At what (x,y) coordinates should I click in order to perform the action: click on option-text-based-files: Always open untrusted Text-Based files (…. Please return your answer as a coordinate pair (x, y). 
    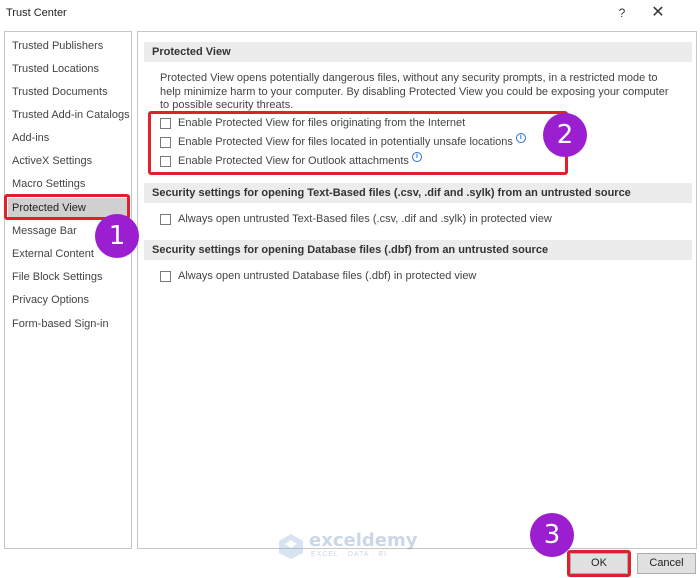
    Looking at the image, I should click on (356, 219).